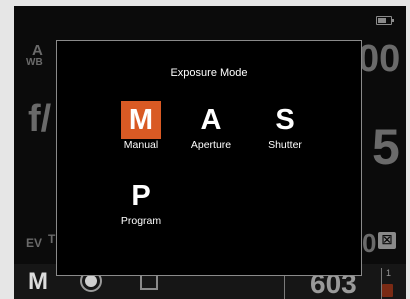 The height and width of the screenshot is (299, 410). I want to click on dialog-title: Exposure Mode, so click(209, 73).